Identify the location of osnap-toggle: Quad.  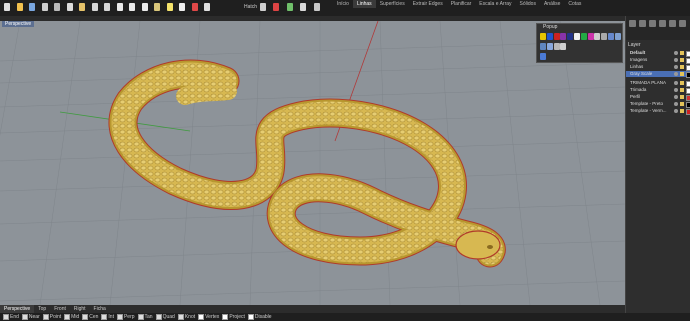
(165, 317).